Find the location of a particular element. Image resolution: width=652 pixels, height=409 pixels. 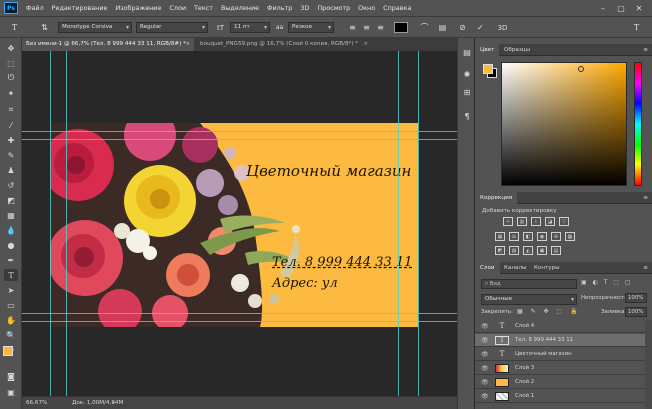

layer-row: 👁 T Цветочный магазин is located at coordinates (560, 354).